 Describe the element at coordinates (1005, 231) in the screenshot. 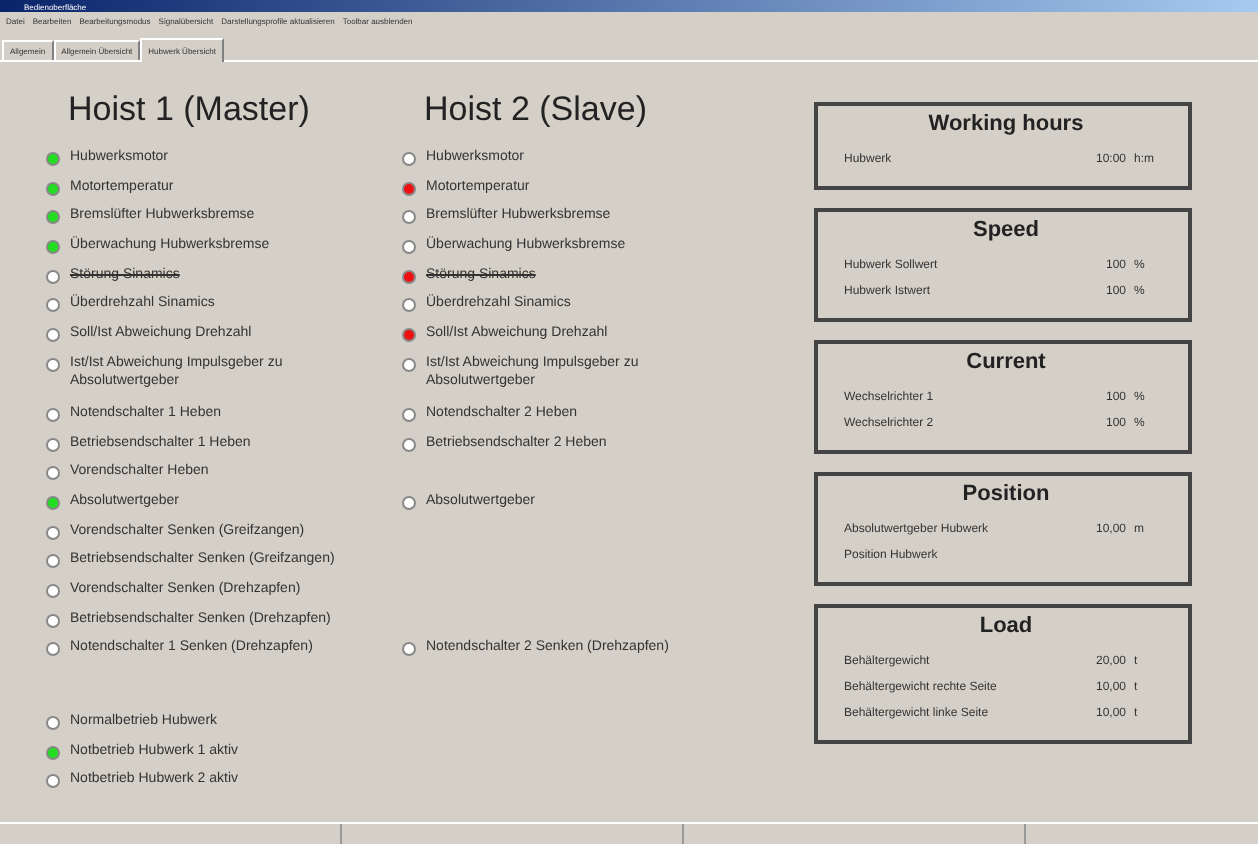

I see `panel-title: Speed` at that location.